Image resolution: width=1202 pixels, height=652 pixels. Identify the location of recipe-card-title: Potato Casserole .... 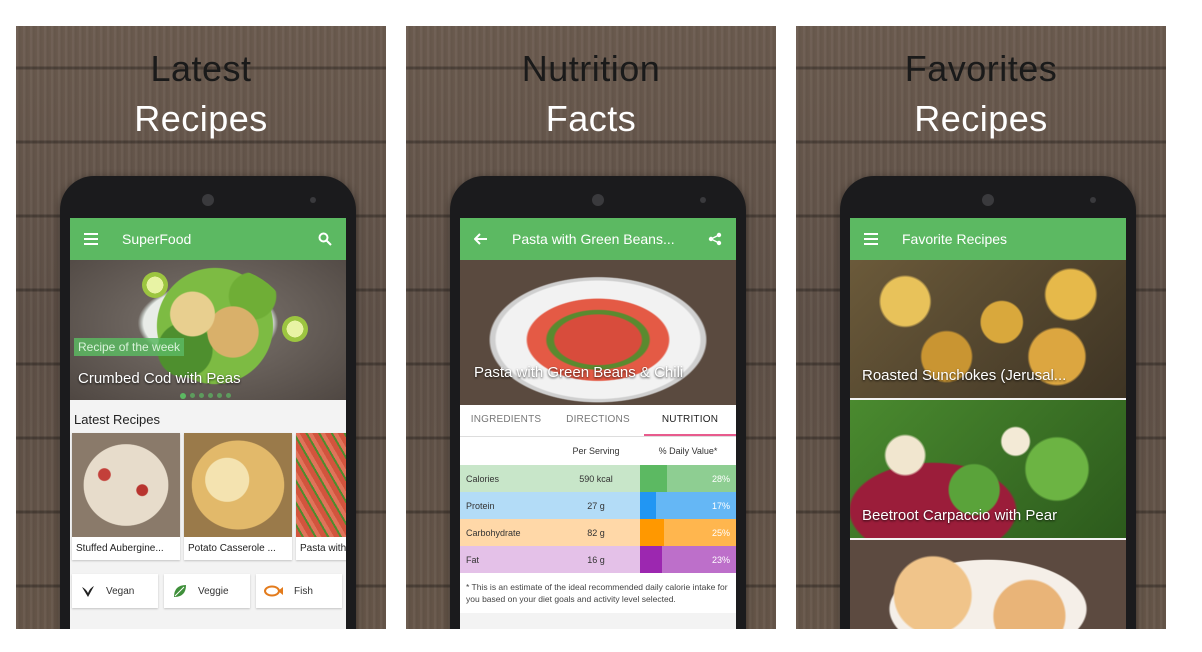
(232, 548).